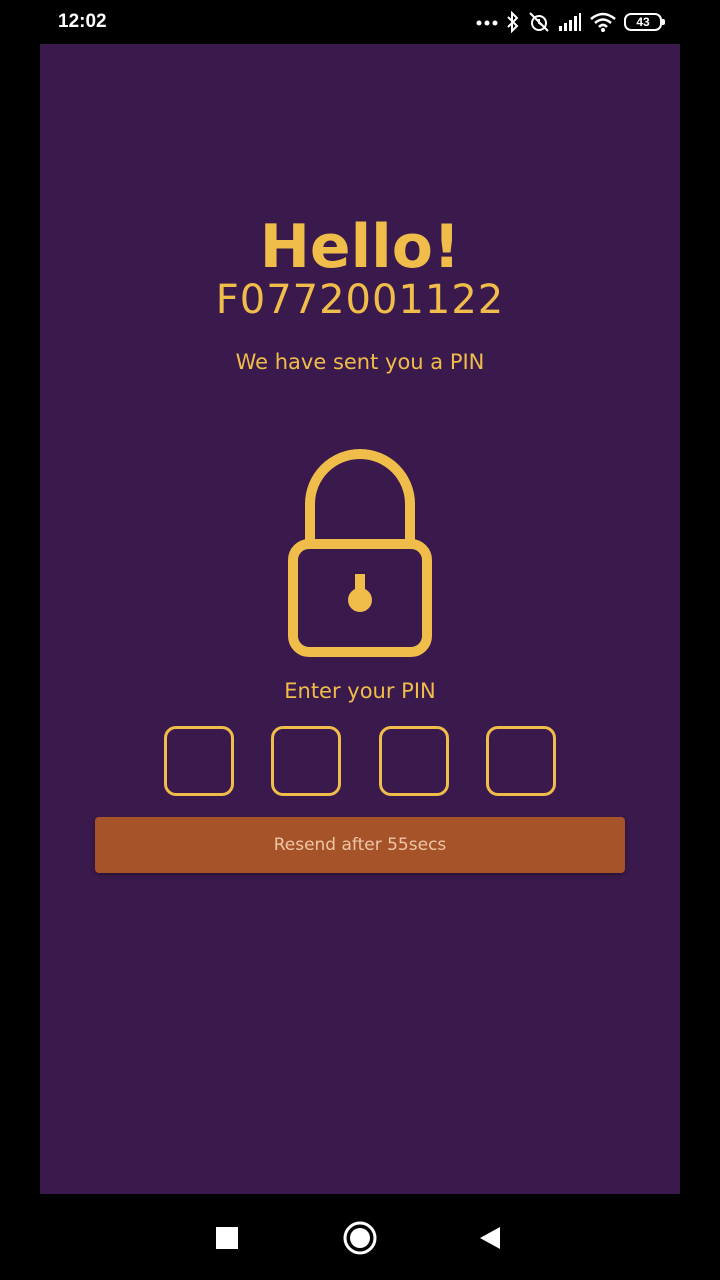 This screenshot has width=720, height=1280. I want to click on back-button, so click(490, 1238).